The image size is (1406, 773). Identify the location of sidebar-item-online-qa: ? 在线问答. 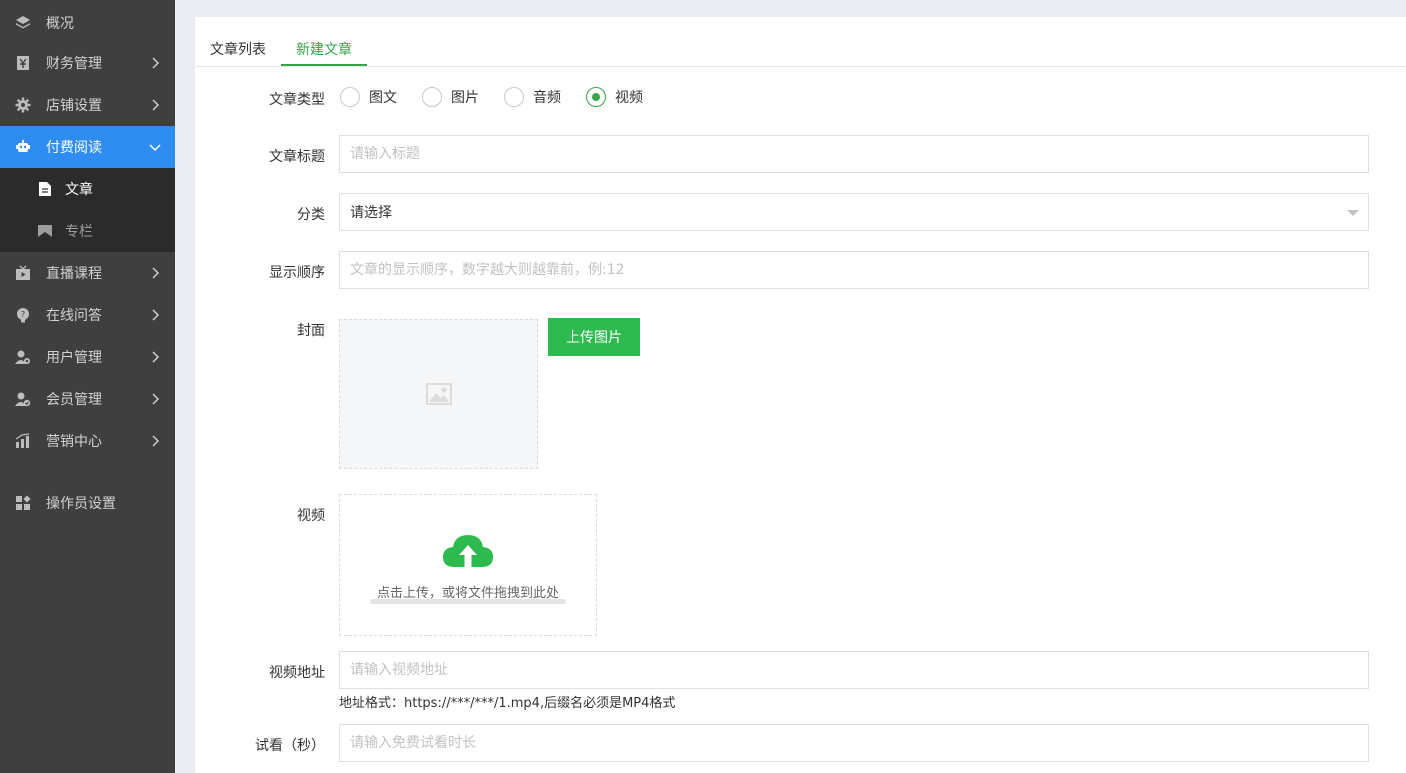
(87, 315).